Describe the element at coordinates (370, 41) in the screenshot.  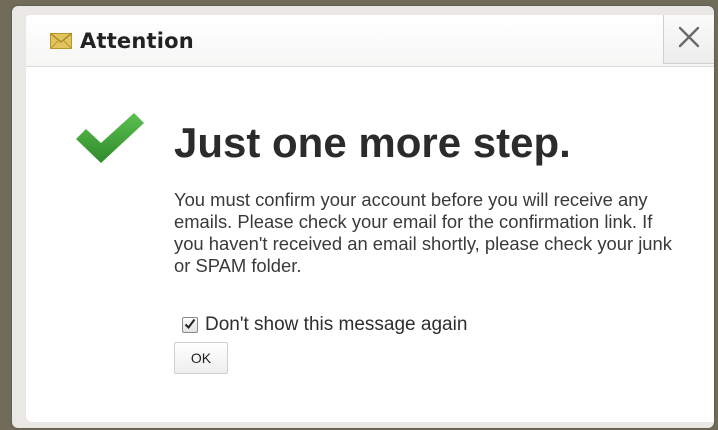
I see `dialog-titlebar: Attention` at that location.